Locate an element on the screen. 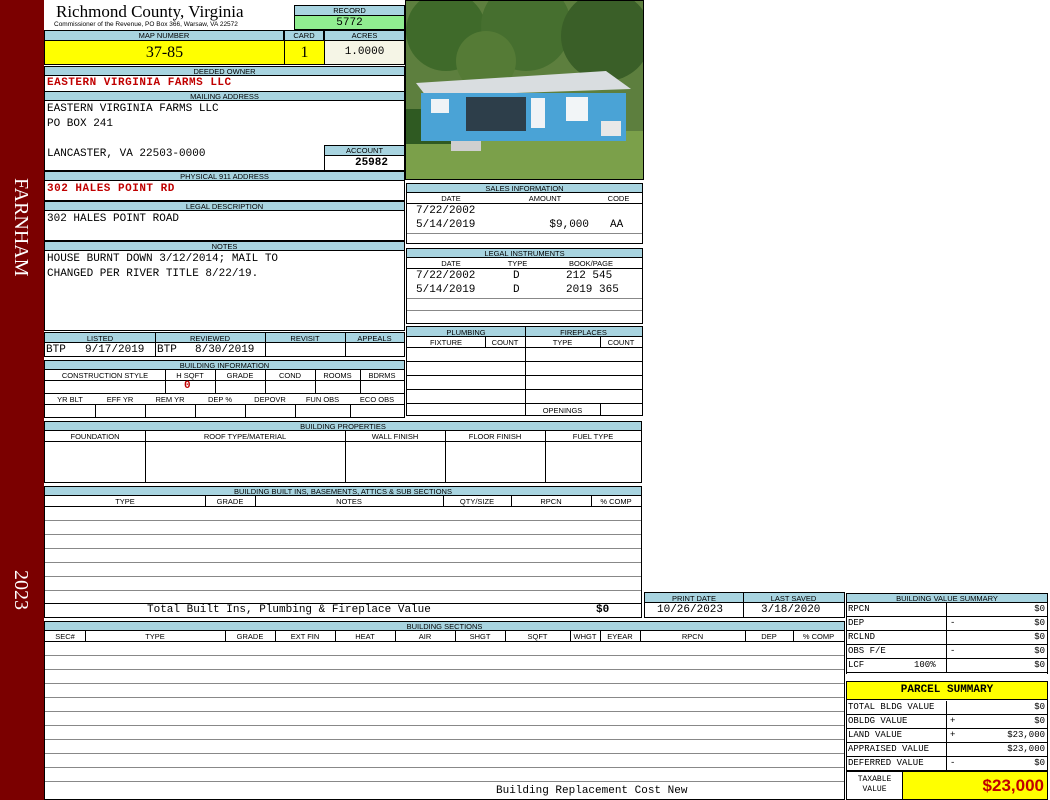  parcel-deferred-label: DEFERRED VALUE is located at coordinates (886, 763).